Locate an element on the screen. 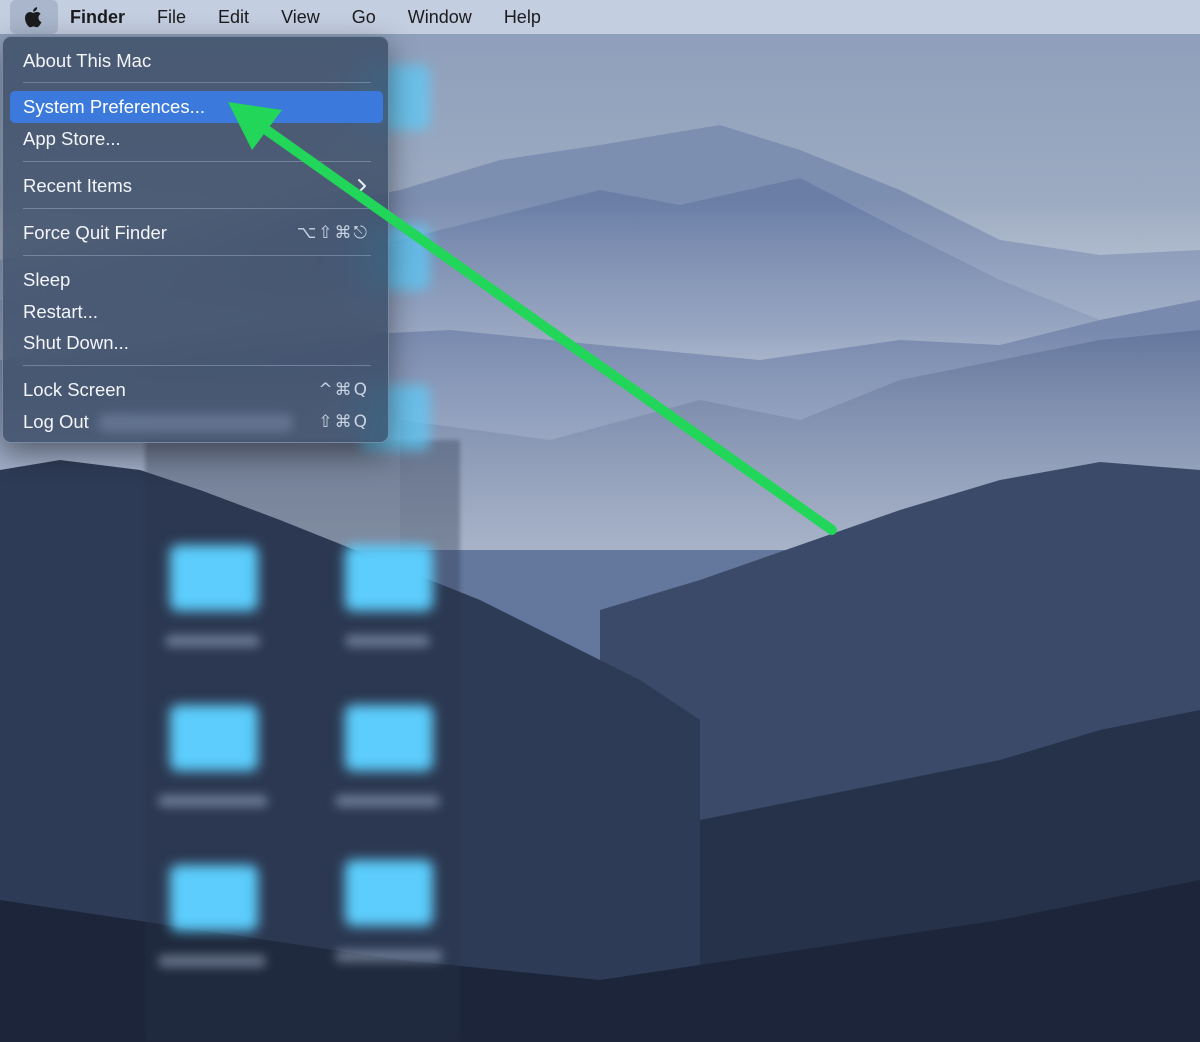  menu-item-recent-items: Recent Items is located at coordinates (196, 186).